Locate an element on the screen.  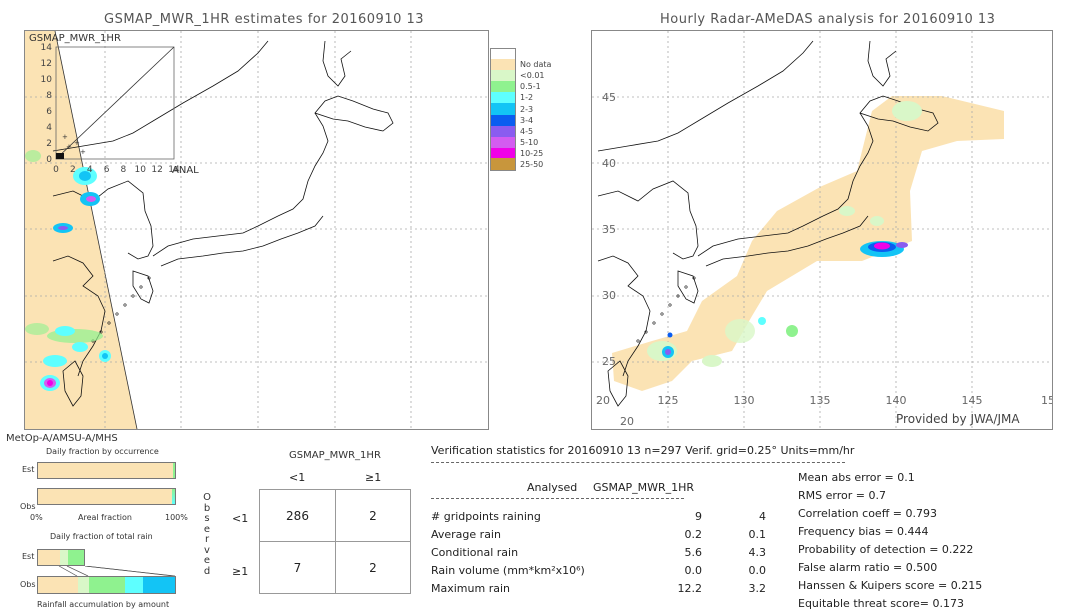
stat-row-label: # gridpoints raining is located at coordinates (486, 516).